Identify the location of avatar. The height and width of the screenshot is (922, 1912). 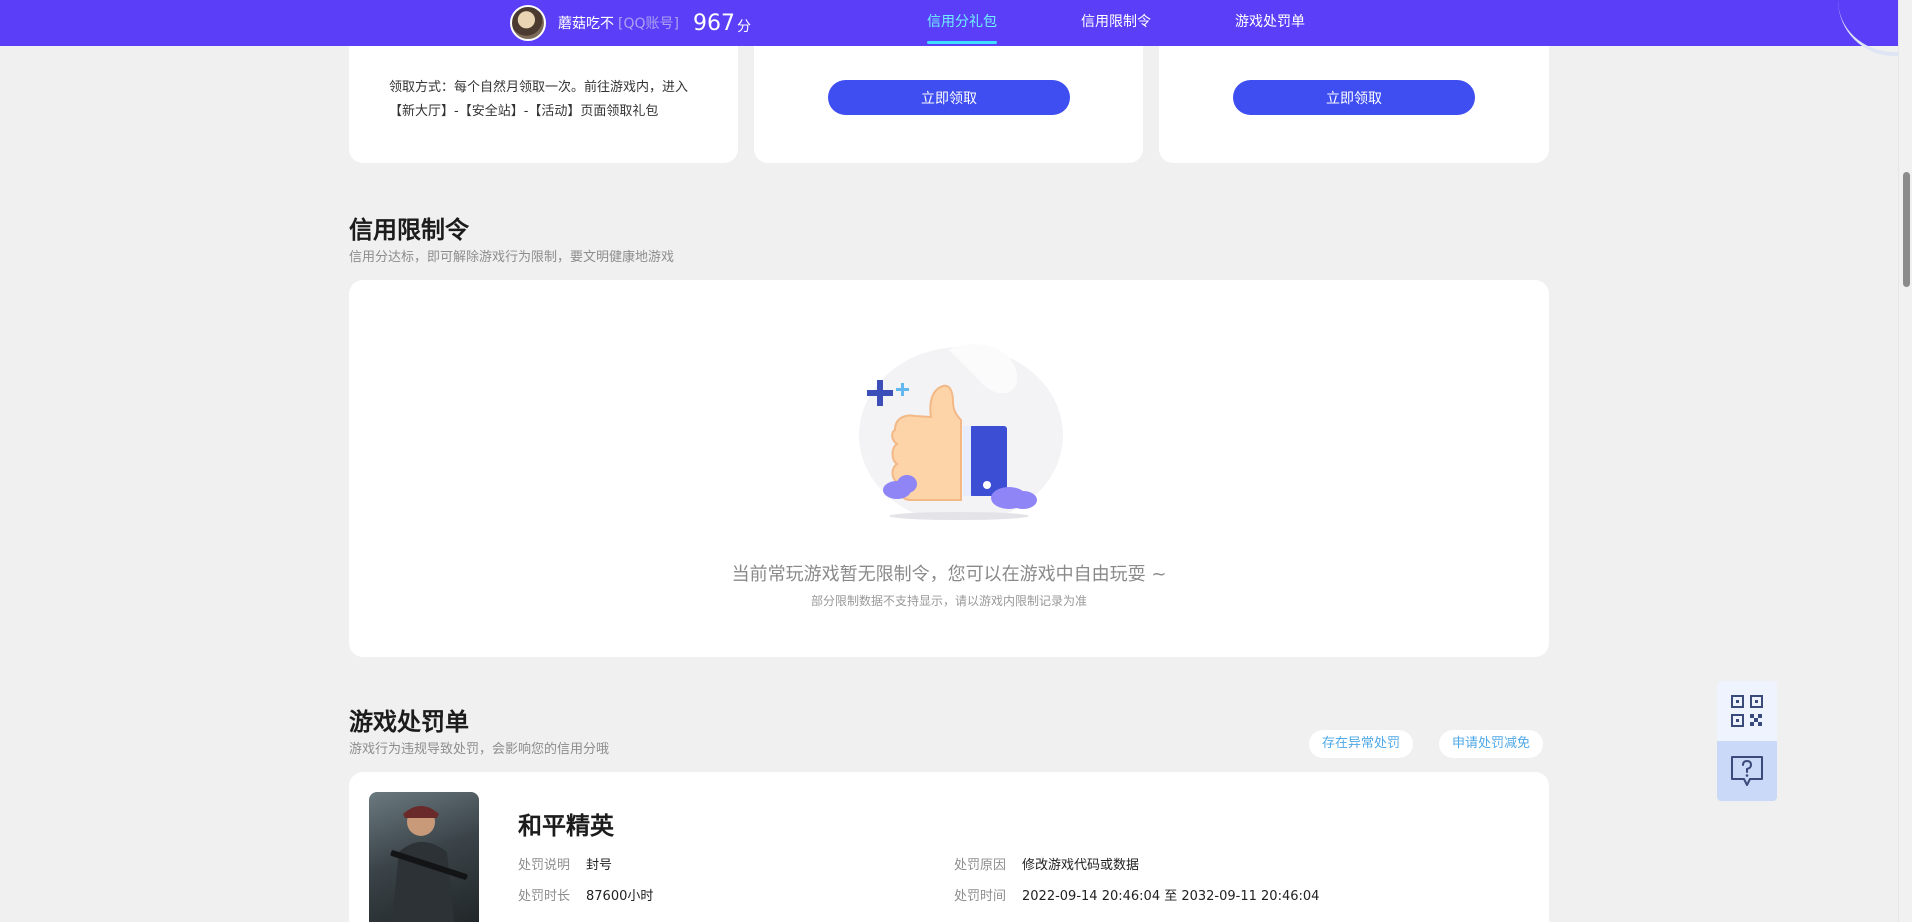
(528, 23).